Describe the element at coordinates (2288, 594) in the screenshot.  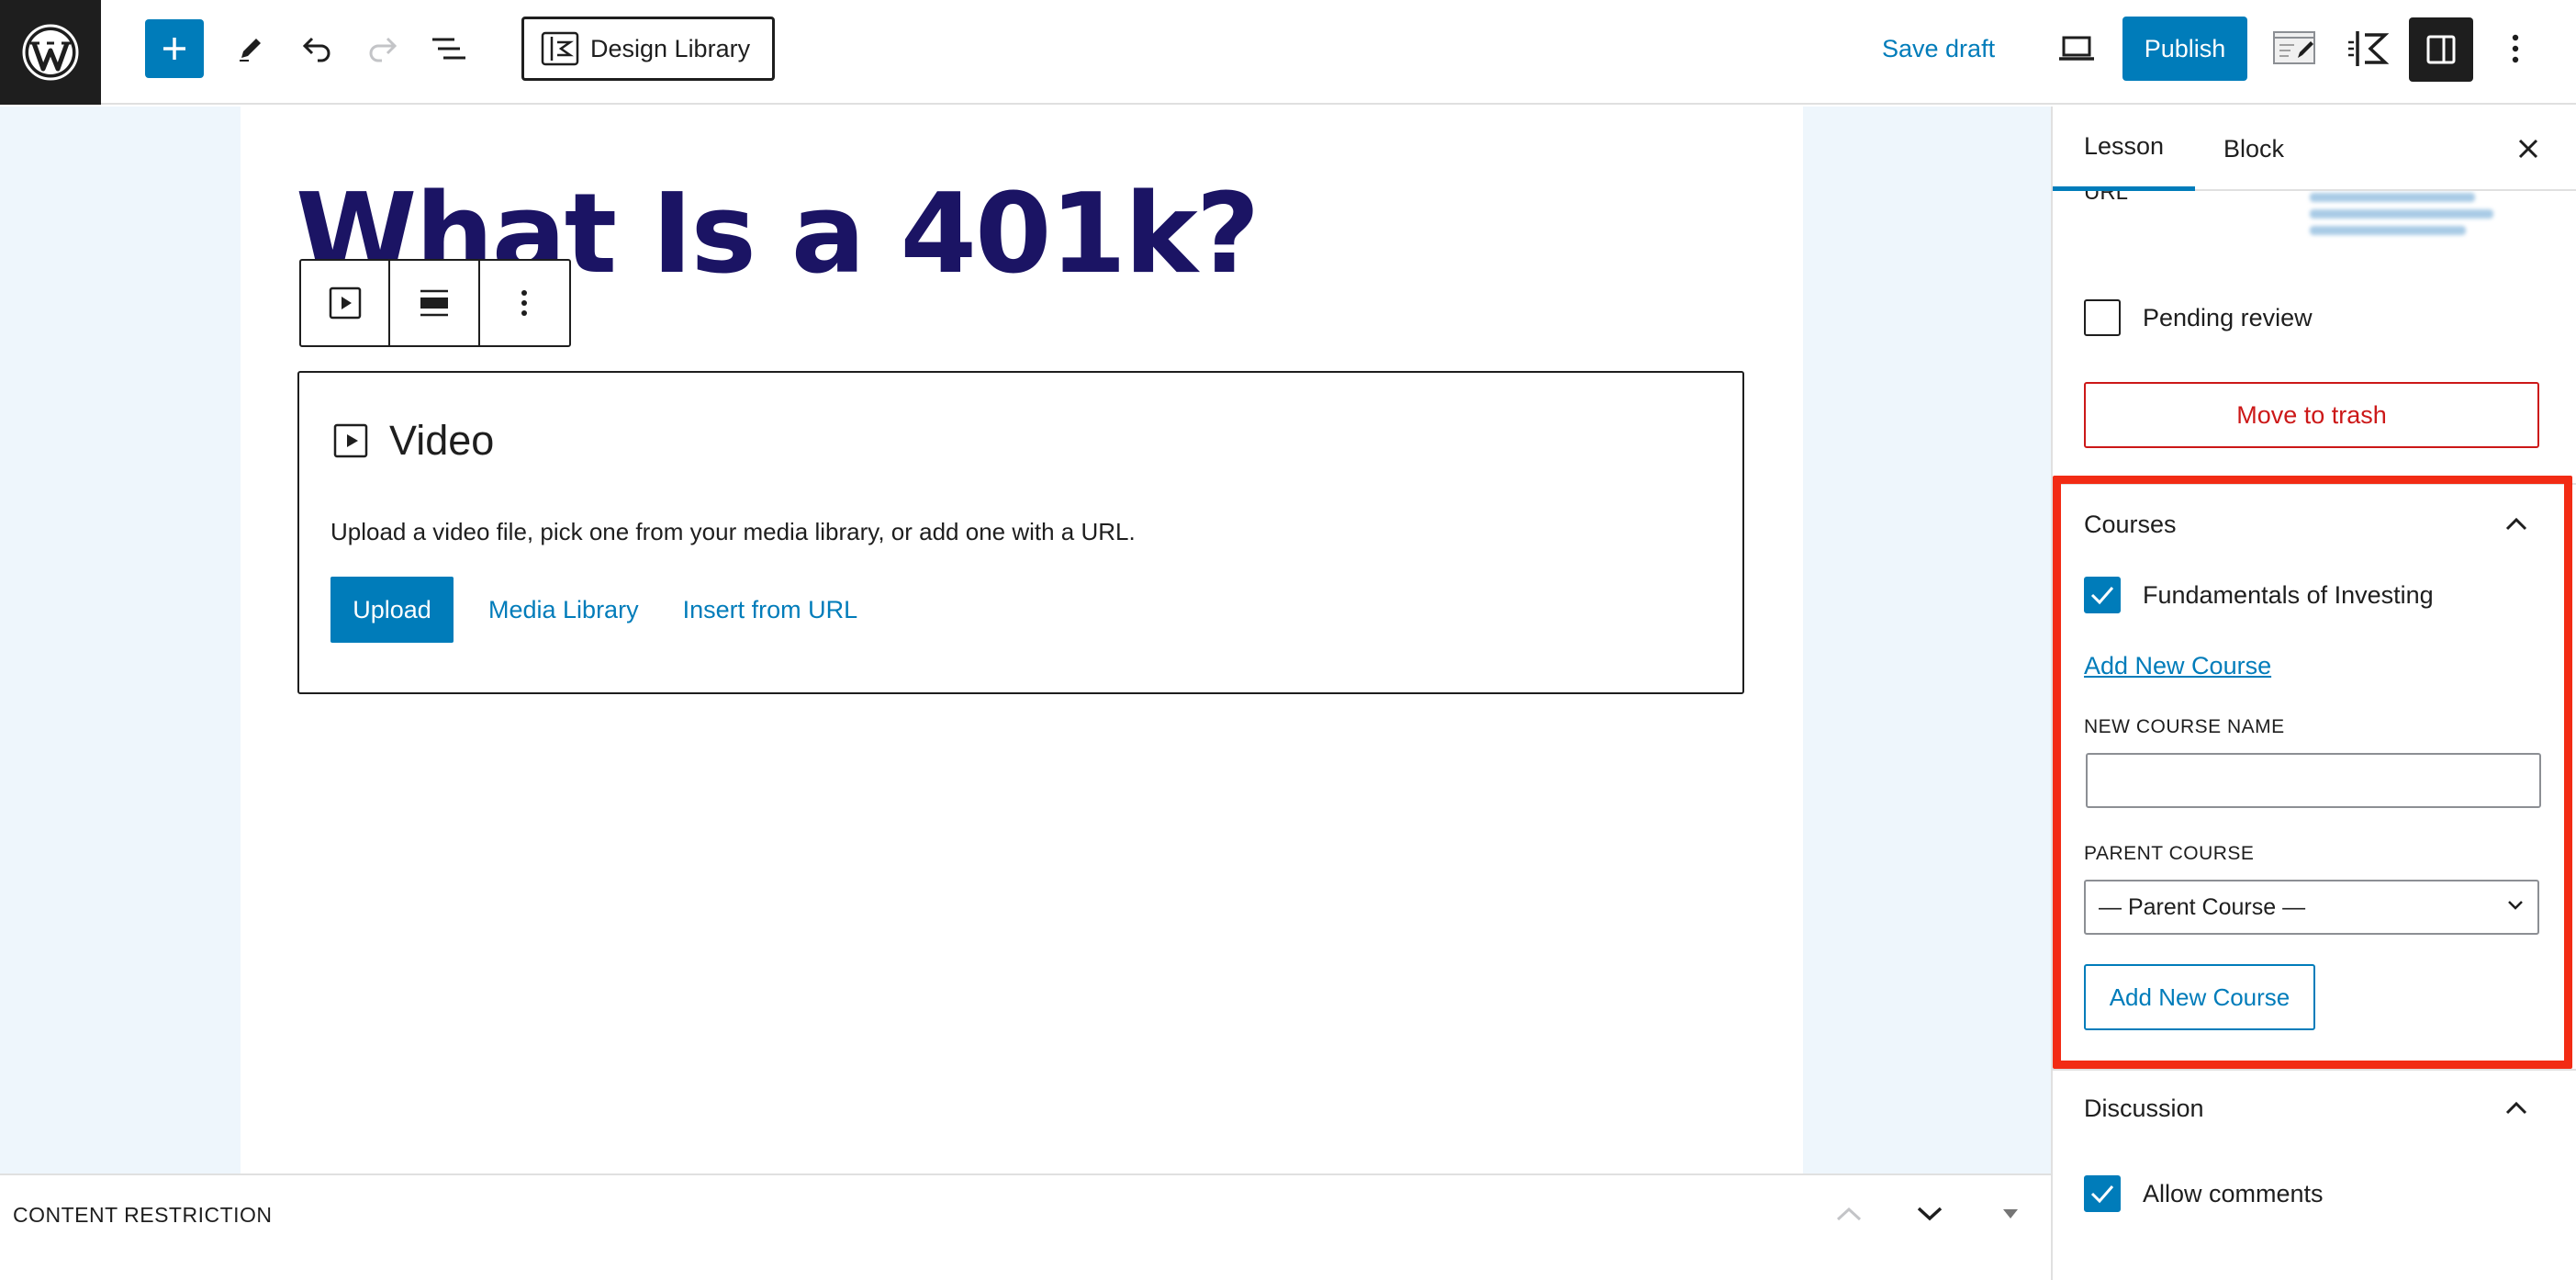
I see `course-name-label: Fundamentals of Investing` at that location.